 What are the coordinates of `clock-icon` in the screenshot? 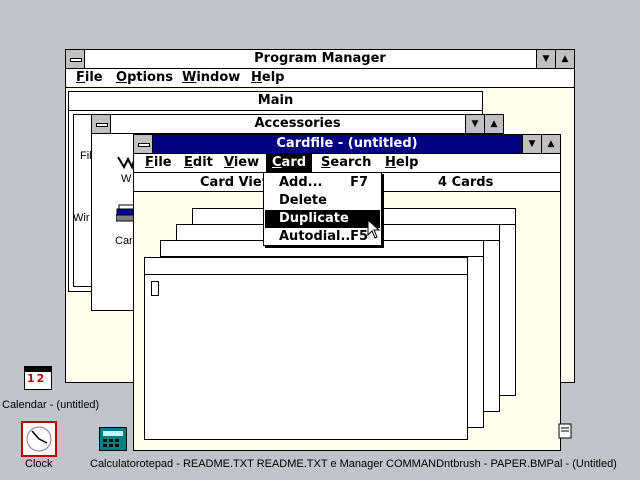 It's located at (39, 439).